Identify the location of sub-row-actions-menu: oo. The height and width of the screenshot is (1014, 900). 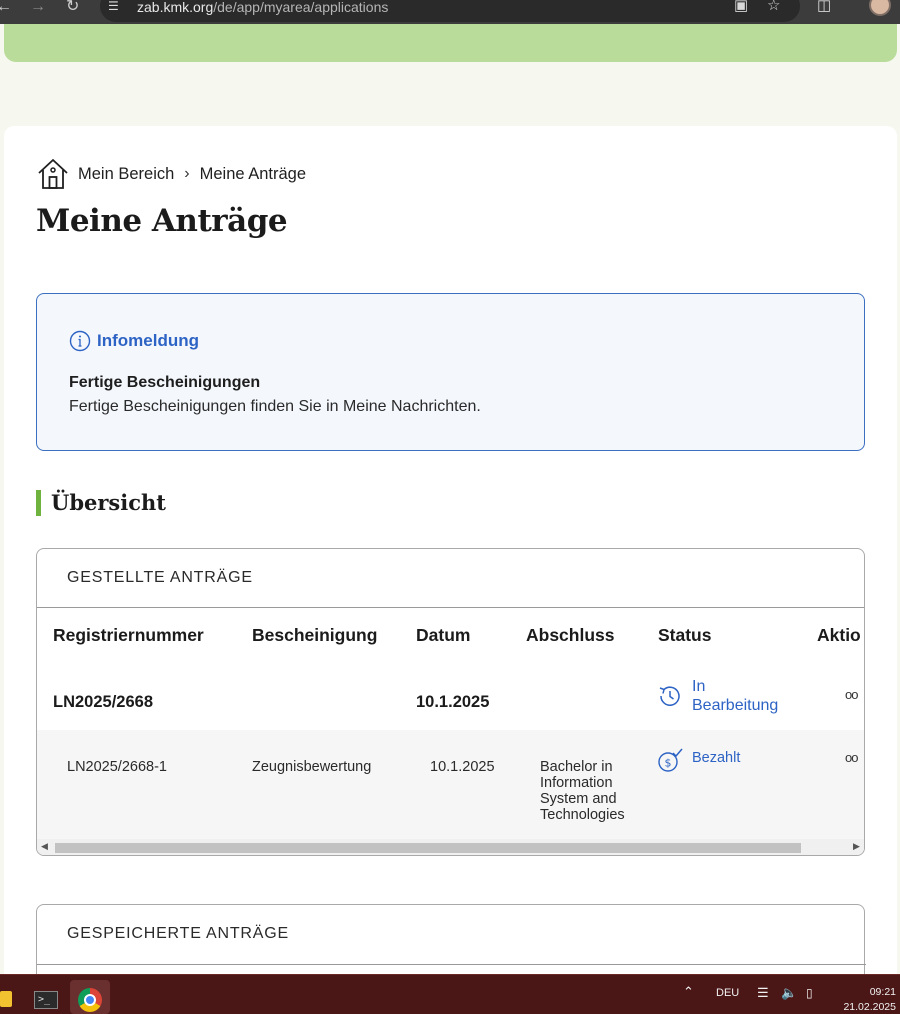
(852, 757).